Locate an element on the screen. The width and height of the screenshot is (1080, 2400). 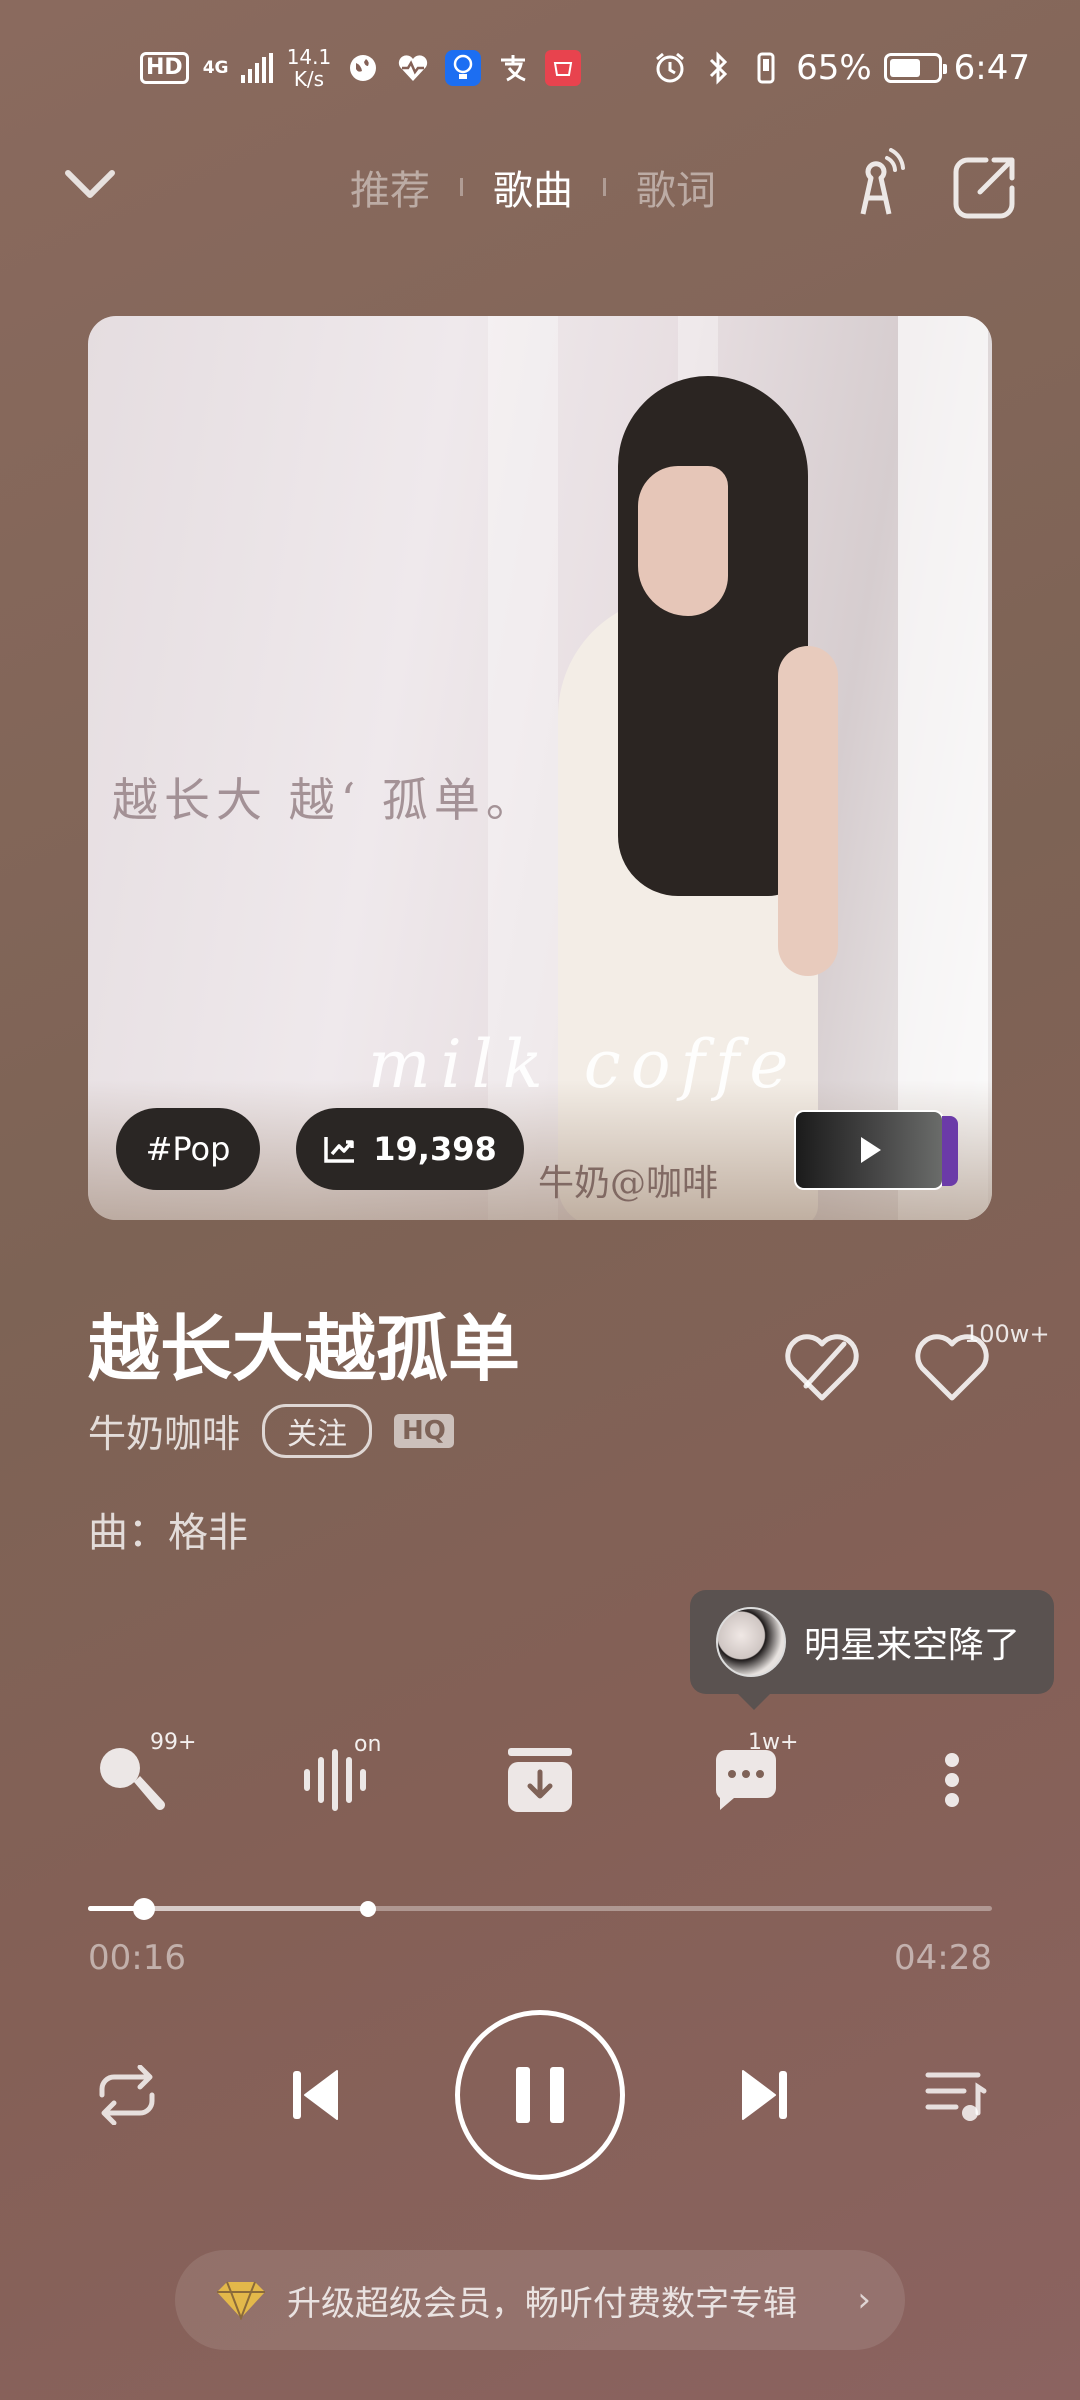
cover-title-text: 越长大 越‘ 孤单。 is located at coordinates (325, 800).